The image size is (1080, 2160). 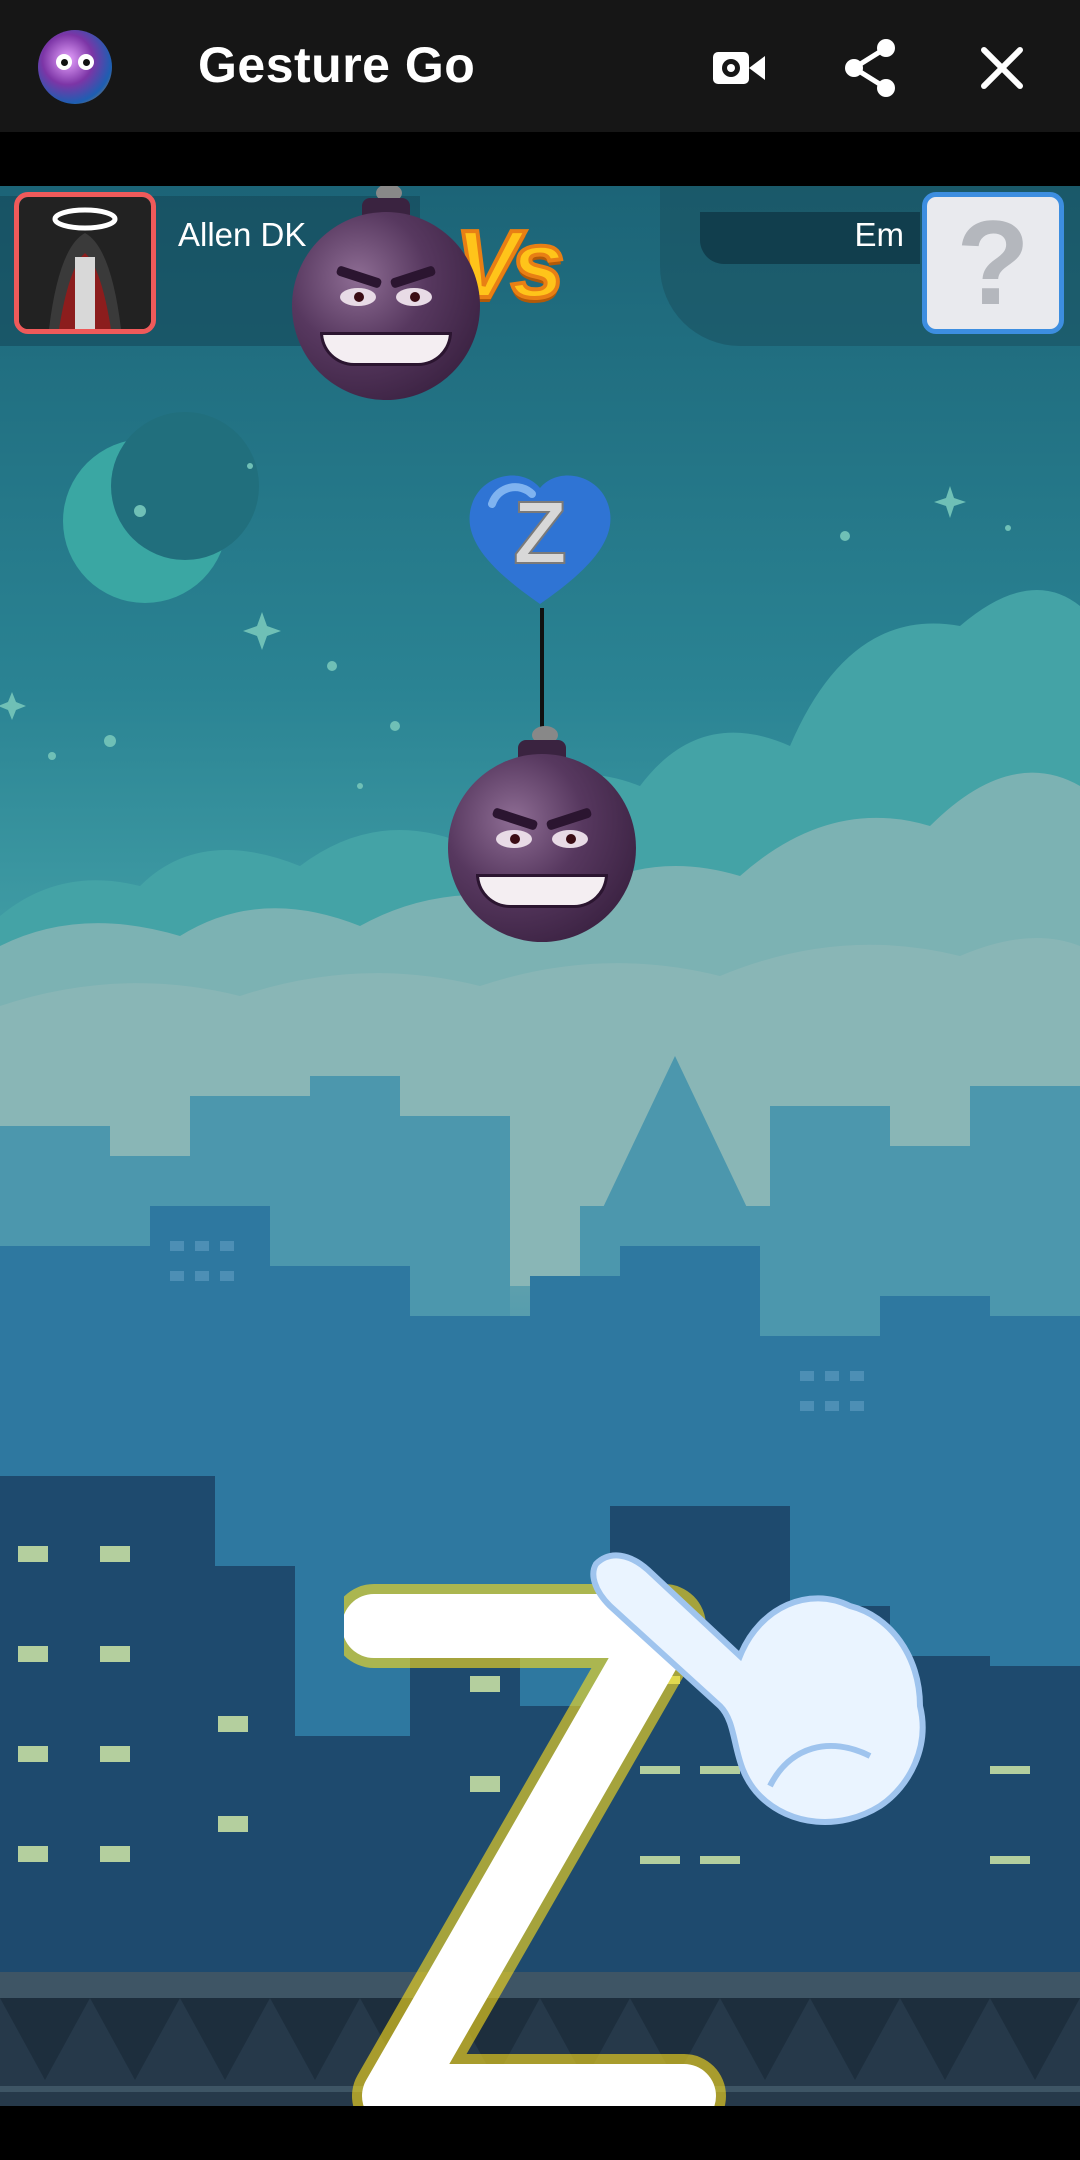 I want to click on app-icon, so click(x=75, y=67).